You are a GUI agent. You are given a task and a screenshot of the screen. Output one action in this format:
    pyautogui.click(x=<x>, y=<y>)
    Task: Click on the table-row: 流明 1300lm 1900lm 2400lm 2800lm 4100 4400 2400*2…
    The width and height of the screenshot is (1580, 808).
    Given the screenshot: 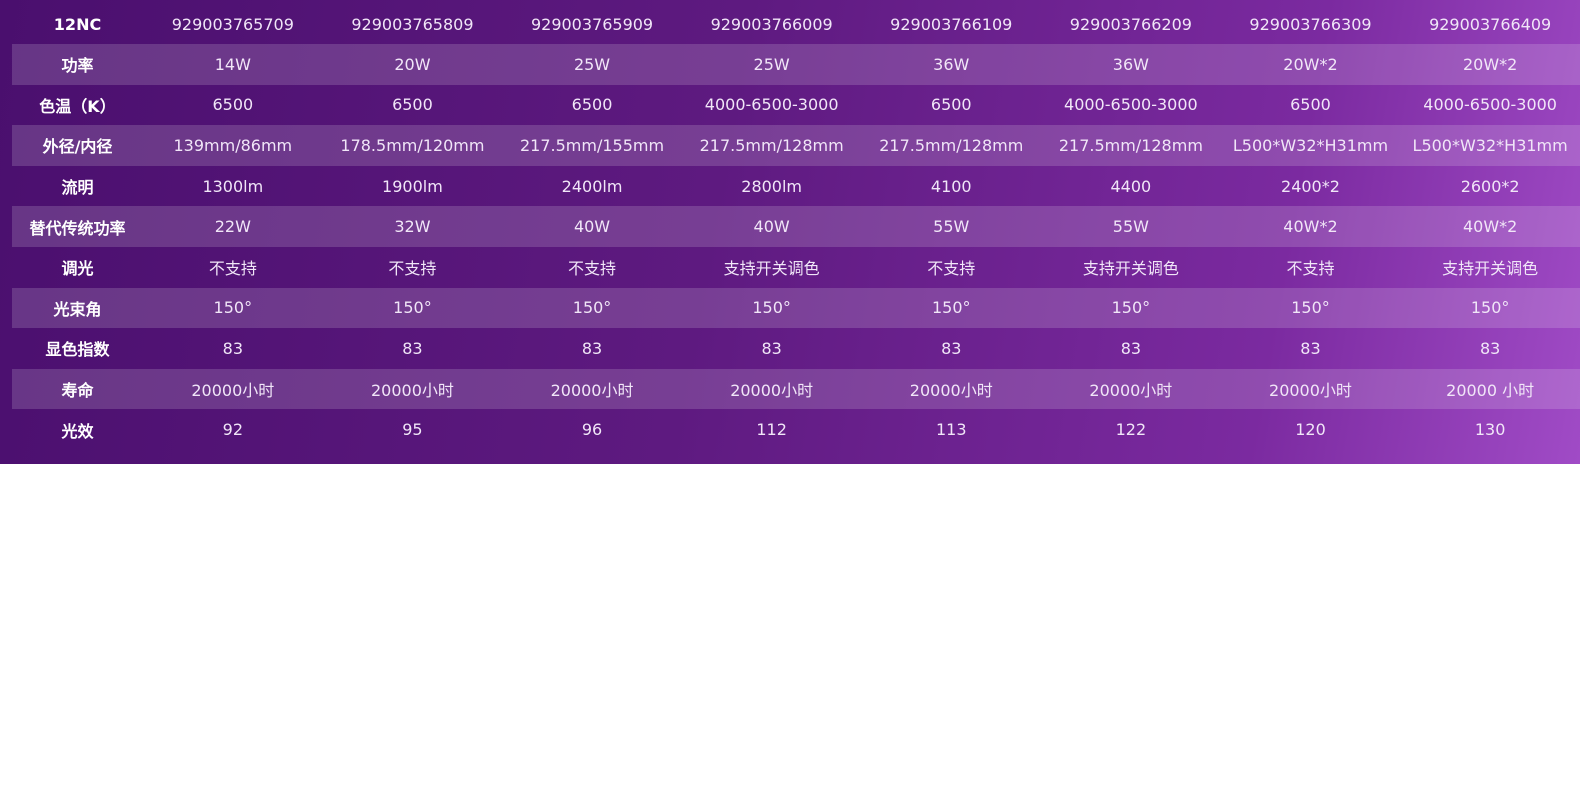 What is the action you would take?
    pyautogui.click(x=796, y=186)
    